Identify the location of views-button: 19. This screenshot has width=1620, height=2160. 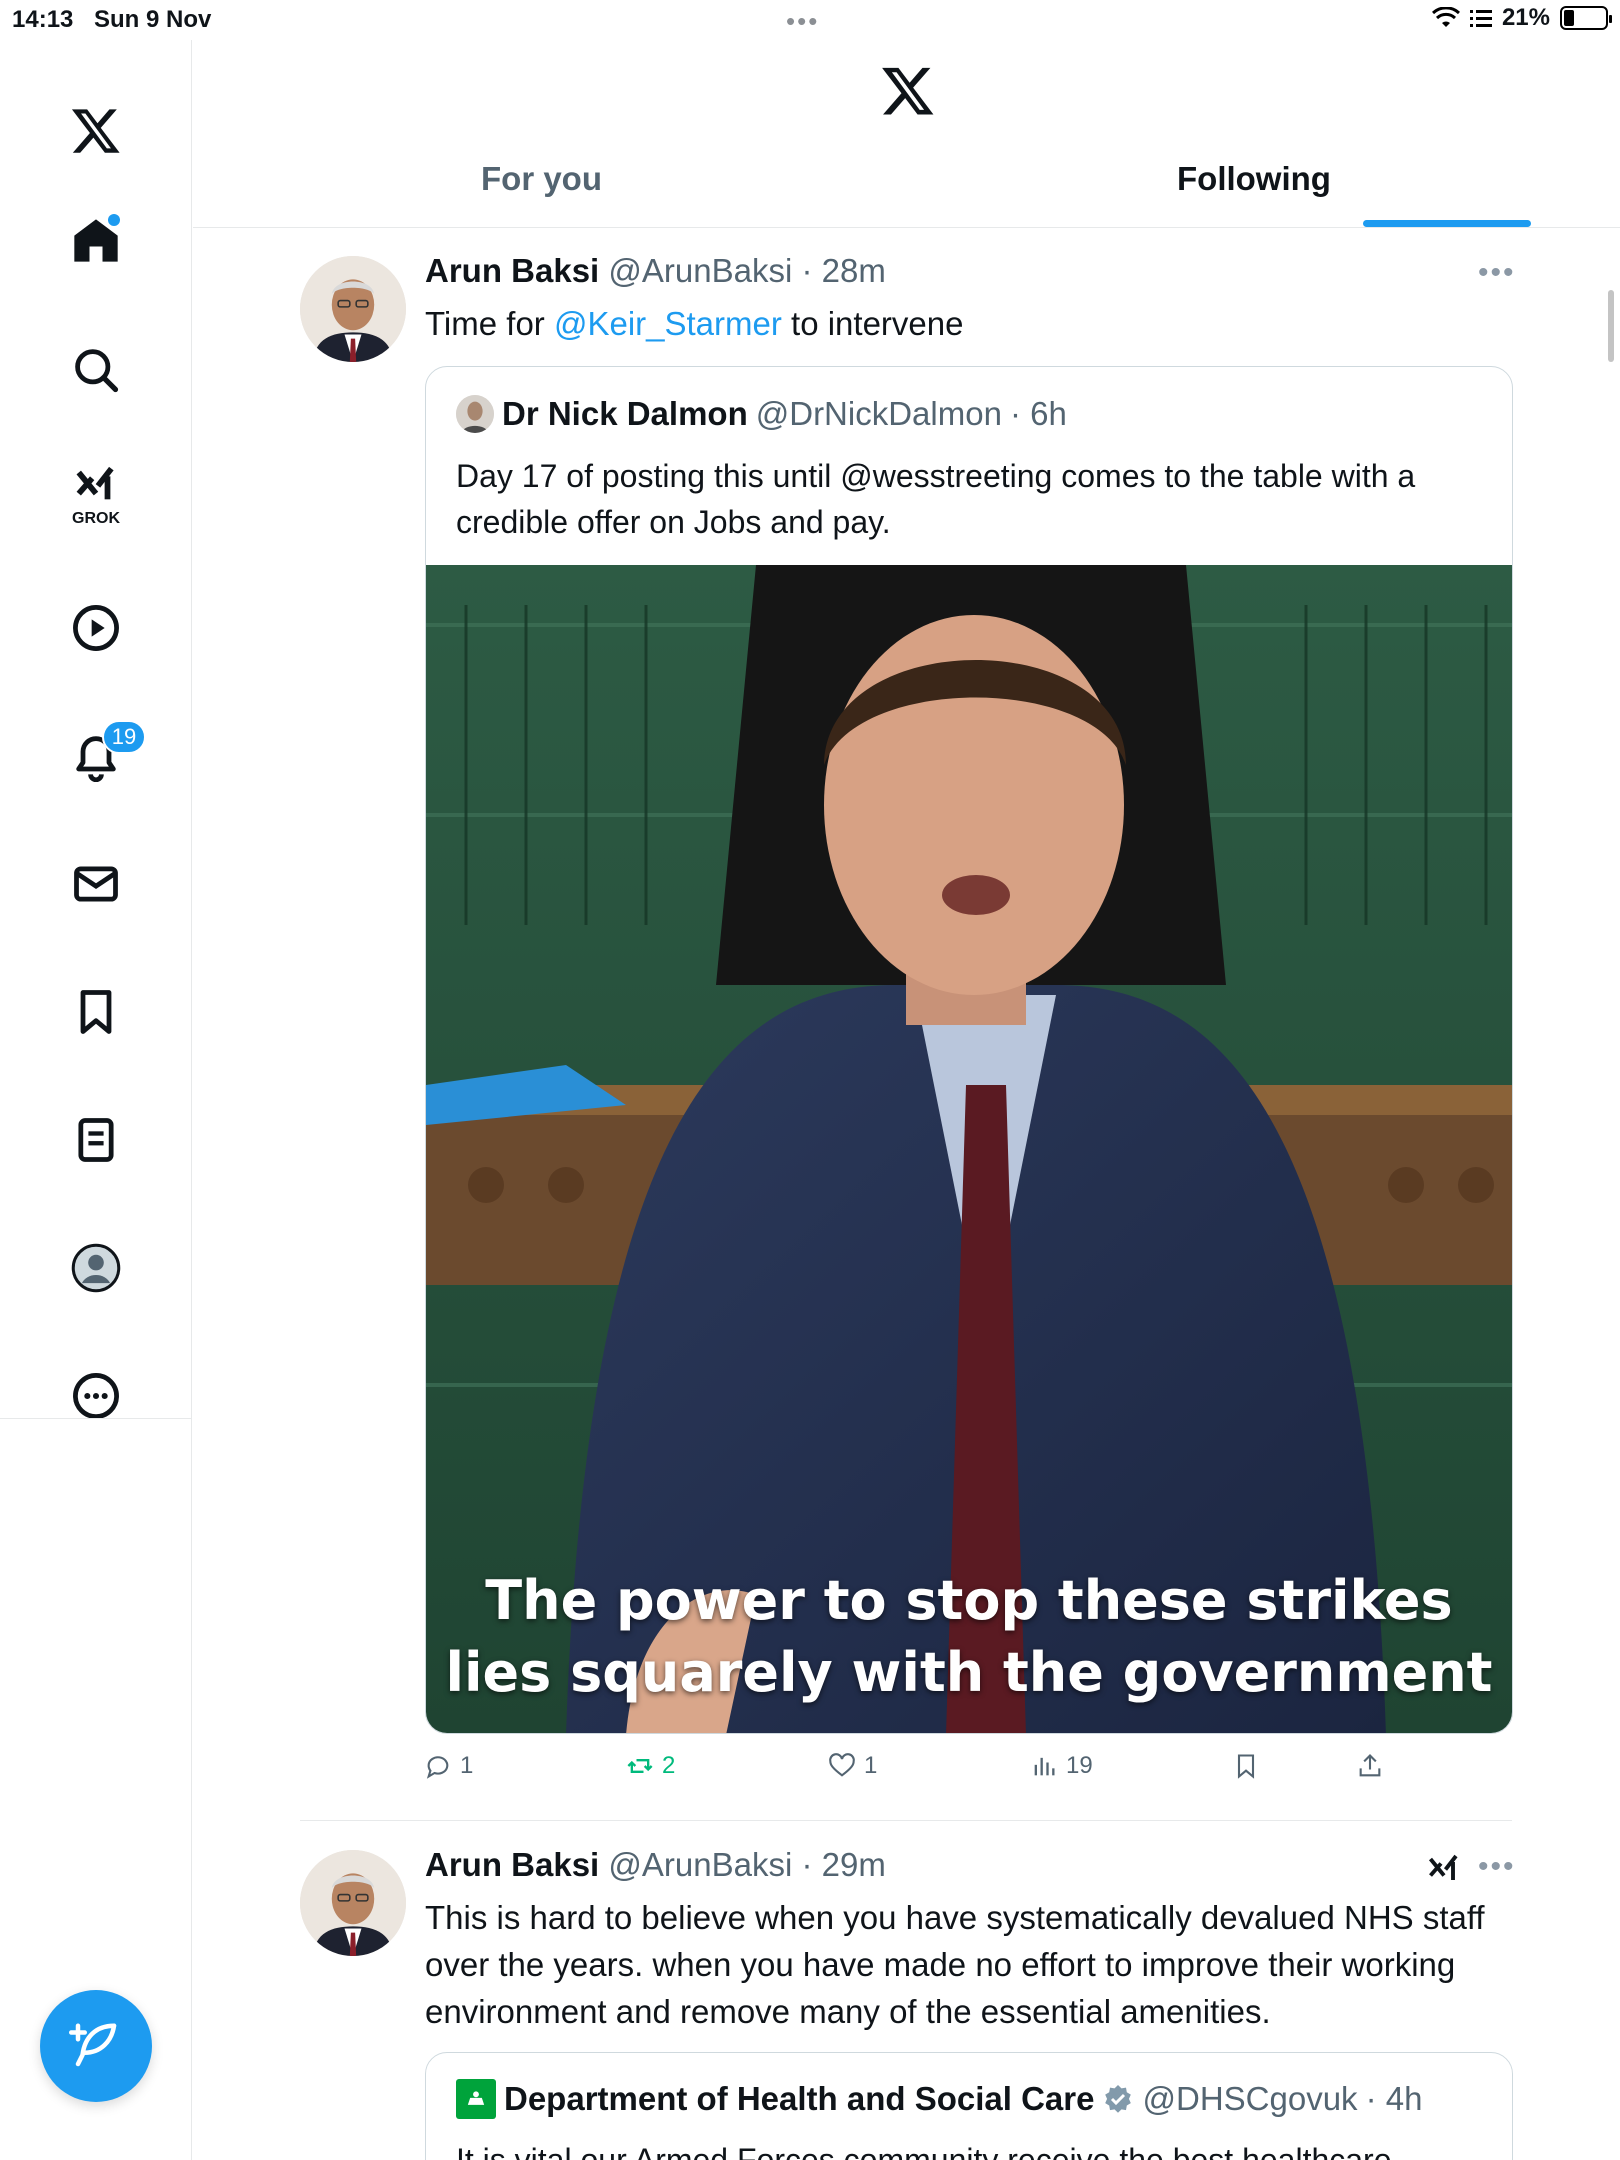
(1061, 1766).